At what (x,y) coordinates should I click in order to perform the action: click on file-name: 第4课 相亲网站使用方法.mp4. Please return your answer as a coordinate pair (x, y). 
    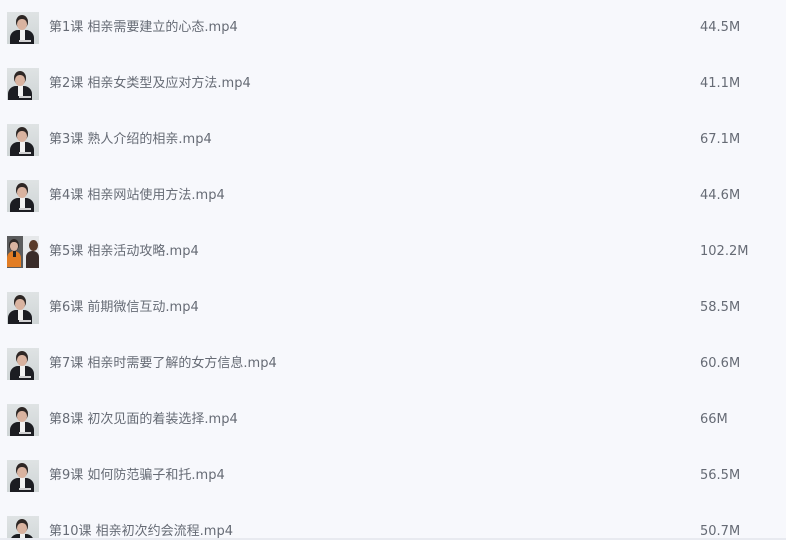
    Looking at the image, I should click on (137, 196).